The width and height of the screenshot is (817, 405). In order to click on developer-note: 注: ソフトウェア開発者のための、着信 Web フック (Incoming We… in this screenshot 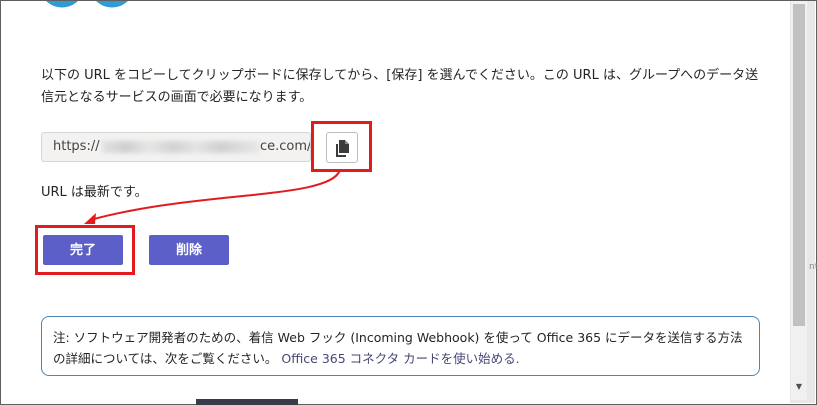, I will do `click(400, 346)`.